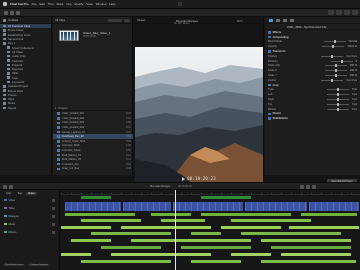  I want to click on inspector-value: Normal, so click(353, 41).